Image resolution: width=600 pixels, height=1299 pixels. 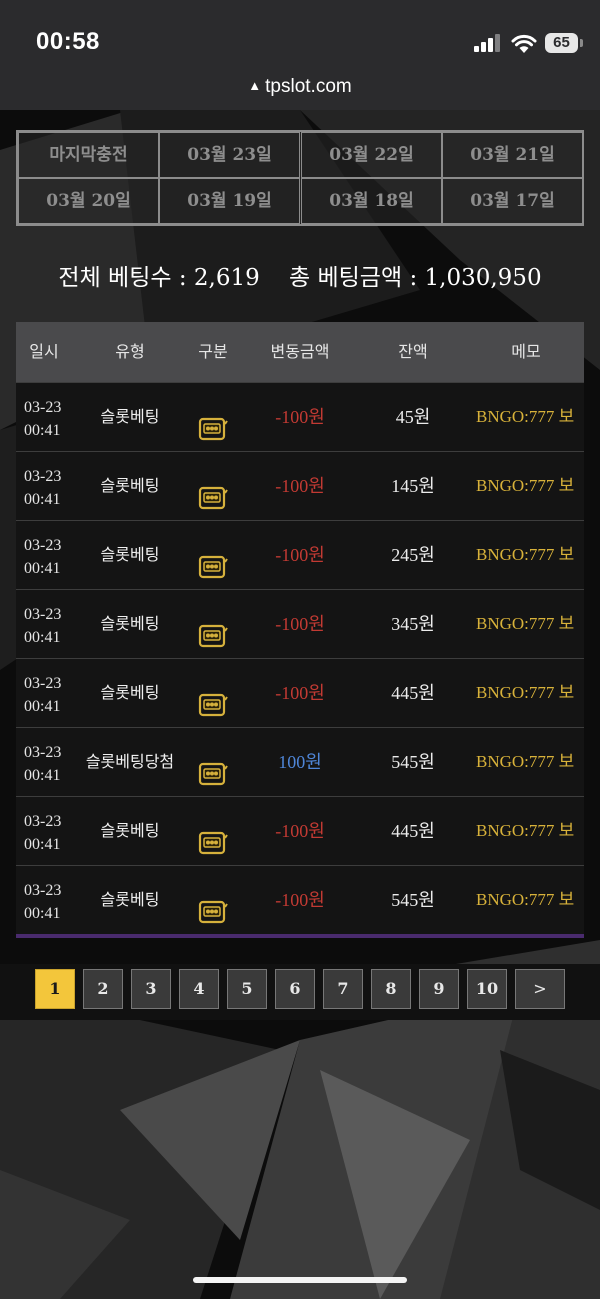 What do you see at coordinates (88, 201) in the screenshot?
I see `date-tab: 03월 20일` at bounding box center [88, 201].